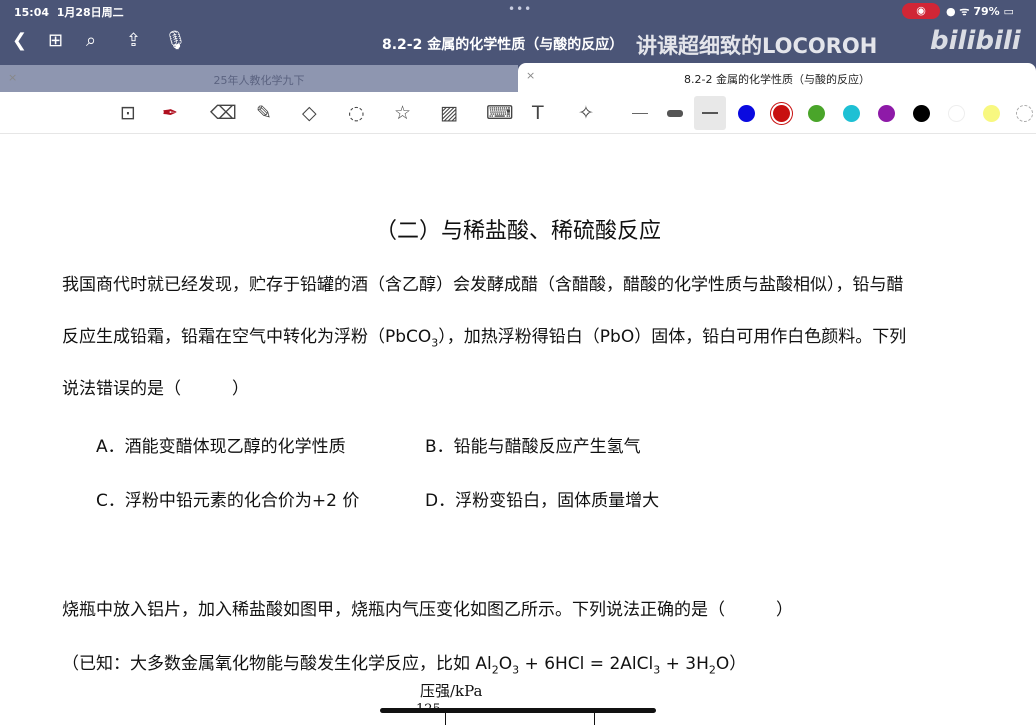 This screenshot has width=1036, height=725. I want to click on option-c: C．浮粉中铅元素的化合价为+2 价, so click(228, 501).